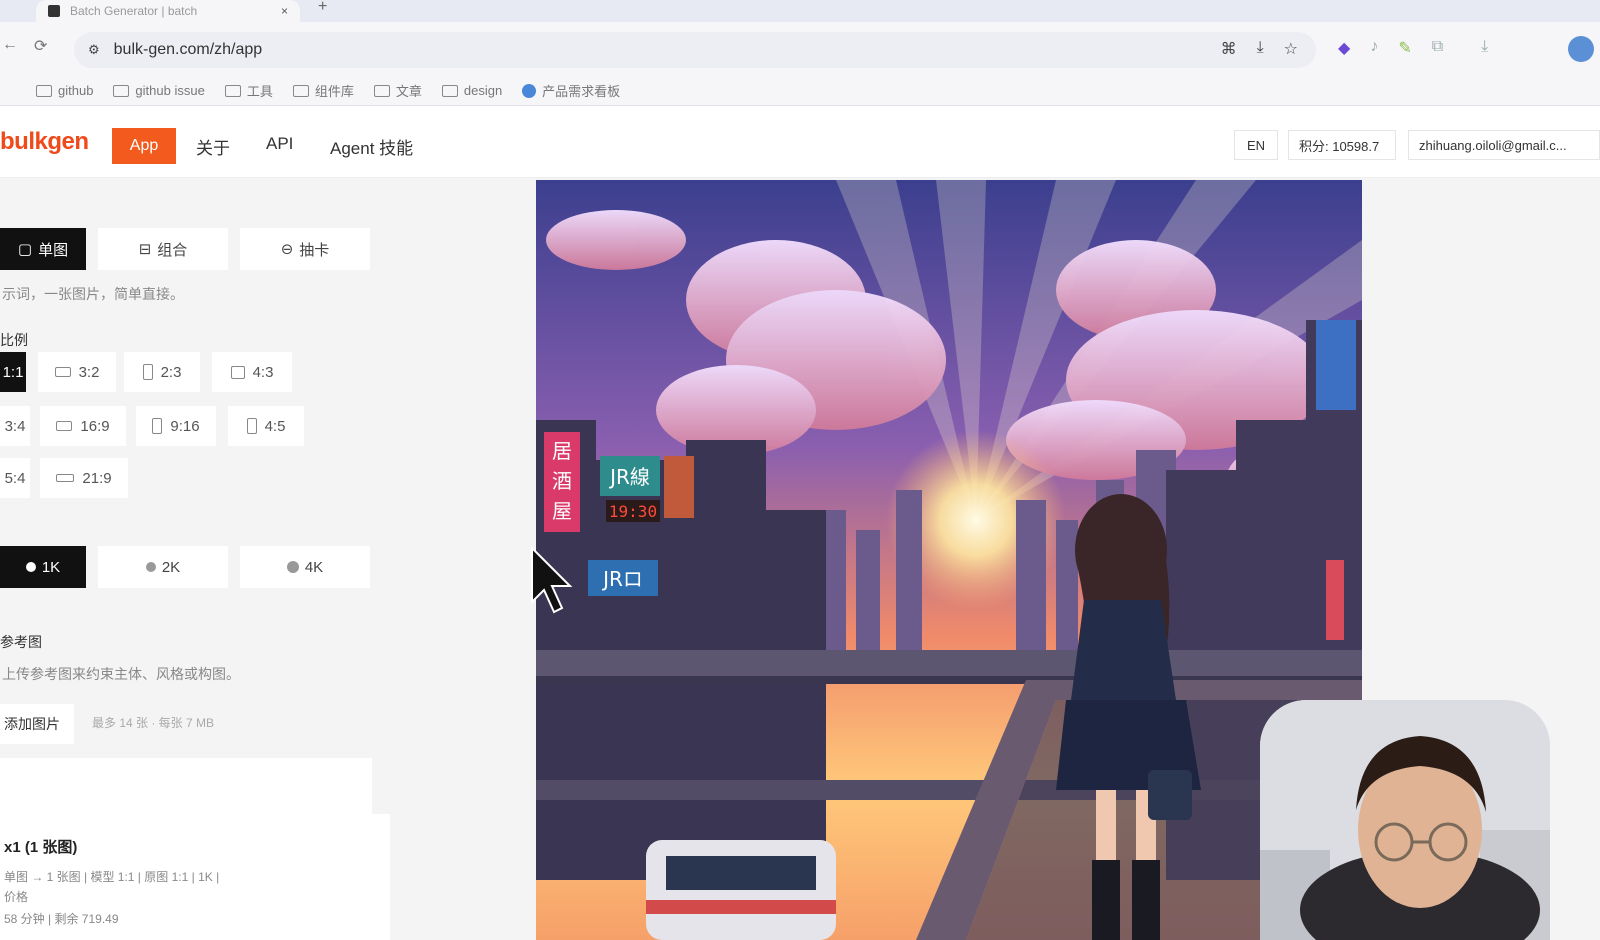  I want to click on back-icon: ←, so click(10, 45).